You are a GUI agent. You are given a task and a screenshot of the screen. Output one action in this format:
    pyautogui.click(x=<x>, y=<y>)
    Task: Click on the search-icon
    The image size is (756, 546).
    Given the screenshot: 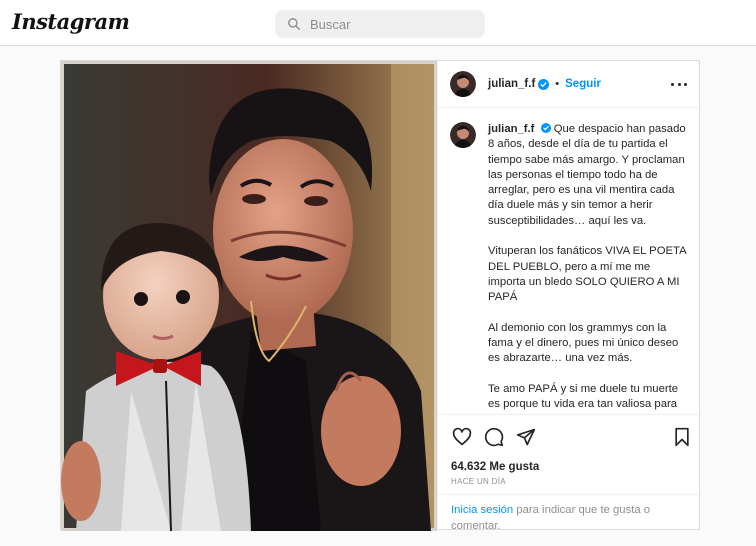 What is the action you would take?
    pyautogui.click(x=294, y=24)
    